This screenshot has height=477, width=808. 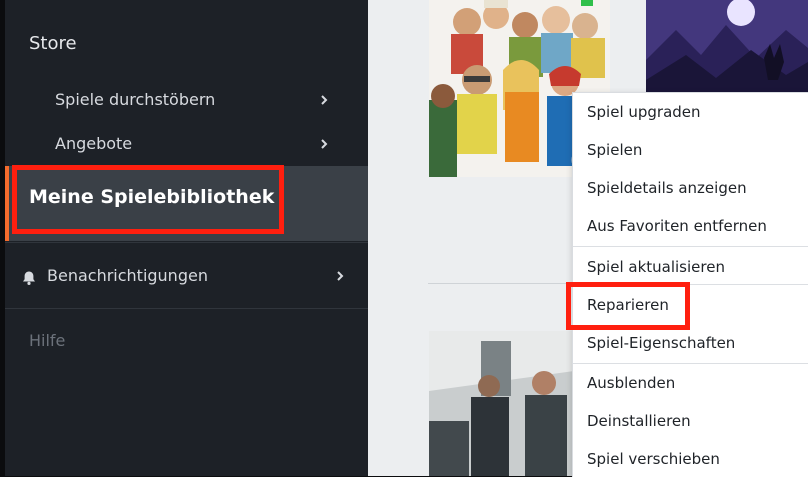 I want to click on sidebar-item-browse-games: Spiele durchstöbern, so click(x=200, y=100).